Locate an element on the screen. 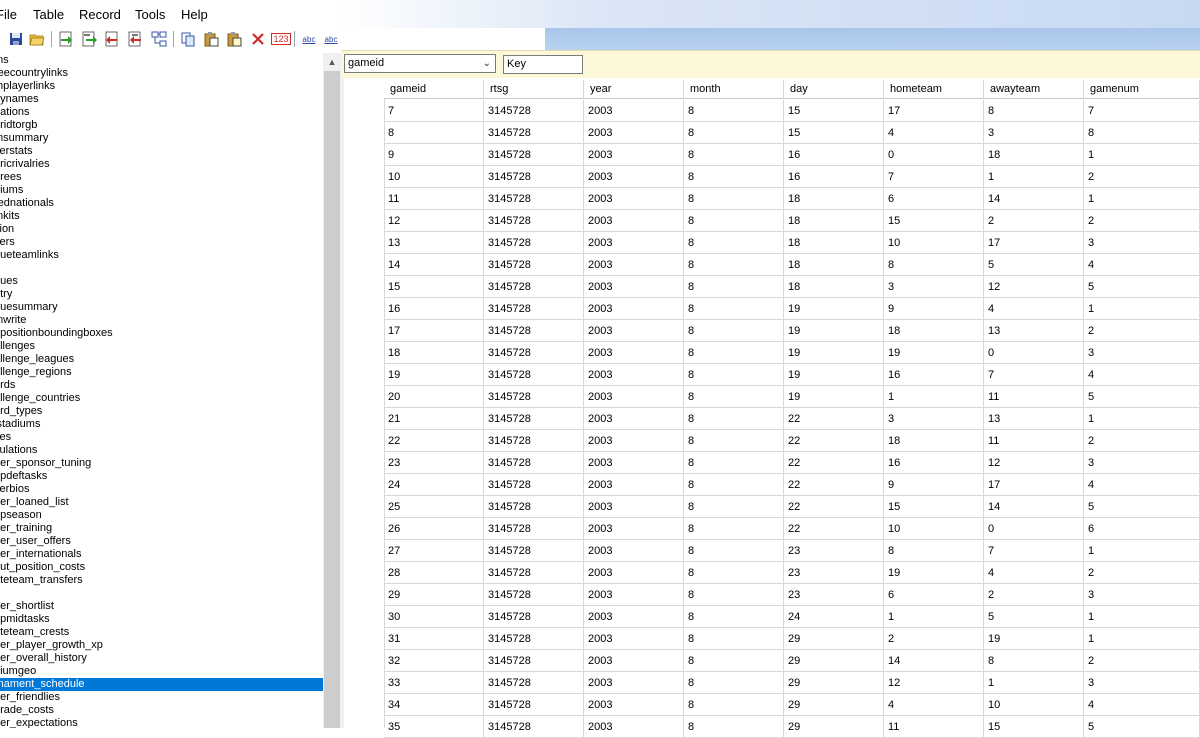 The width and height of the screenshot is (1200, 738). cell-day: 18 is located at coordinates (834, 265).